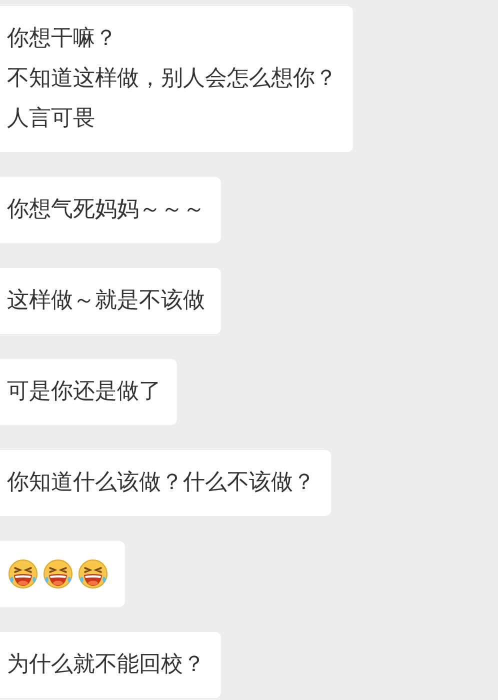 The width and height of the screenshot is (498, 700). Describe the element at coordinates (84, 392) in the screenshot. I see `message-text: 可是你还是做了` at that location.